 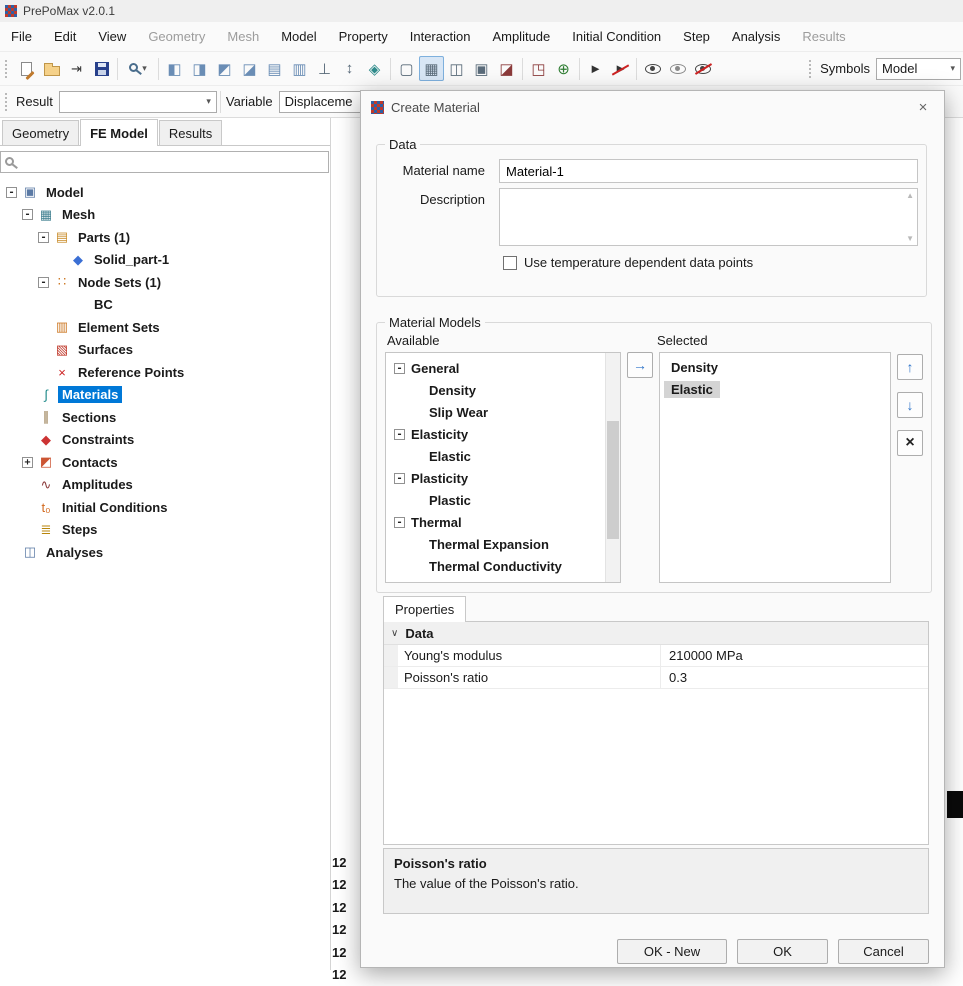 What do you see at coordinates (910, 238) in the screenshot?
I see `scroll-down-icon: ▼` at bounding box center [910, 238].